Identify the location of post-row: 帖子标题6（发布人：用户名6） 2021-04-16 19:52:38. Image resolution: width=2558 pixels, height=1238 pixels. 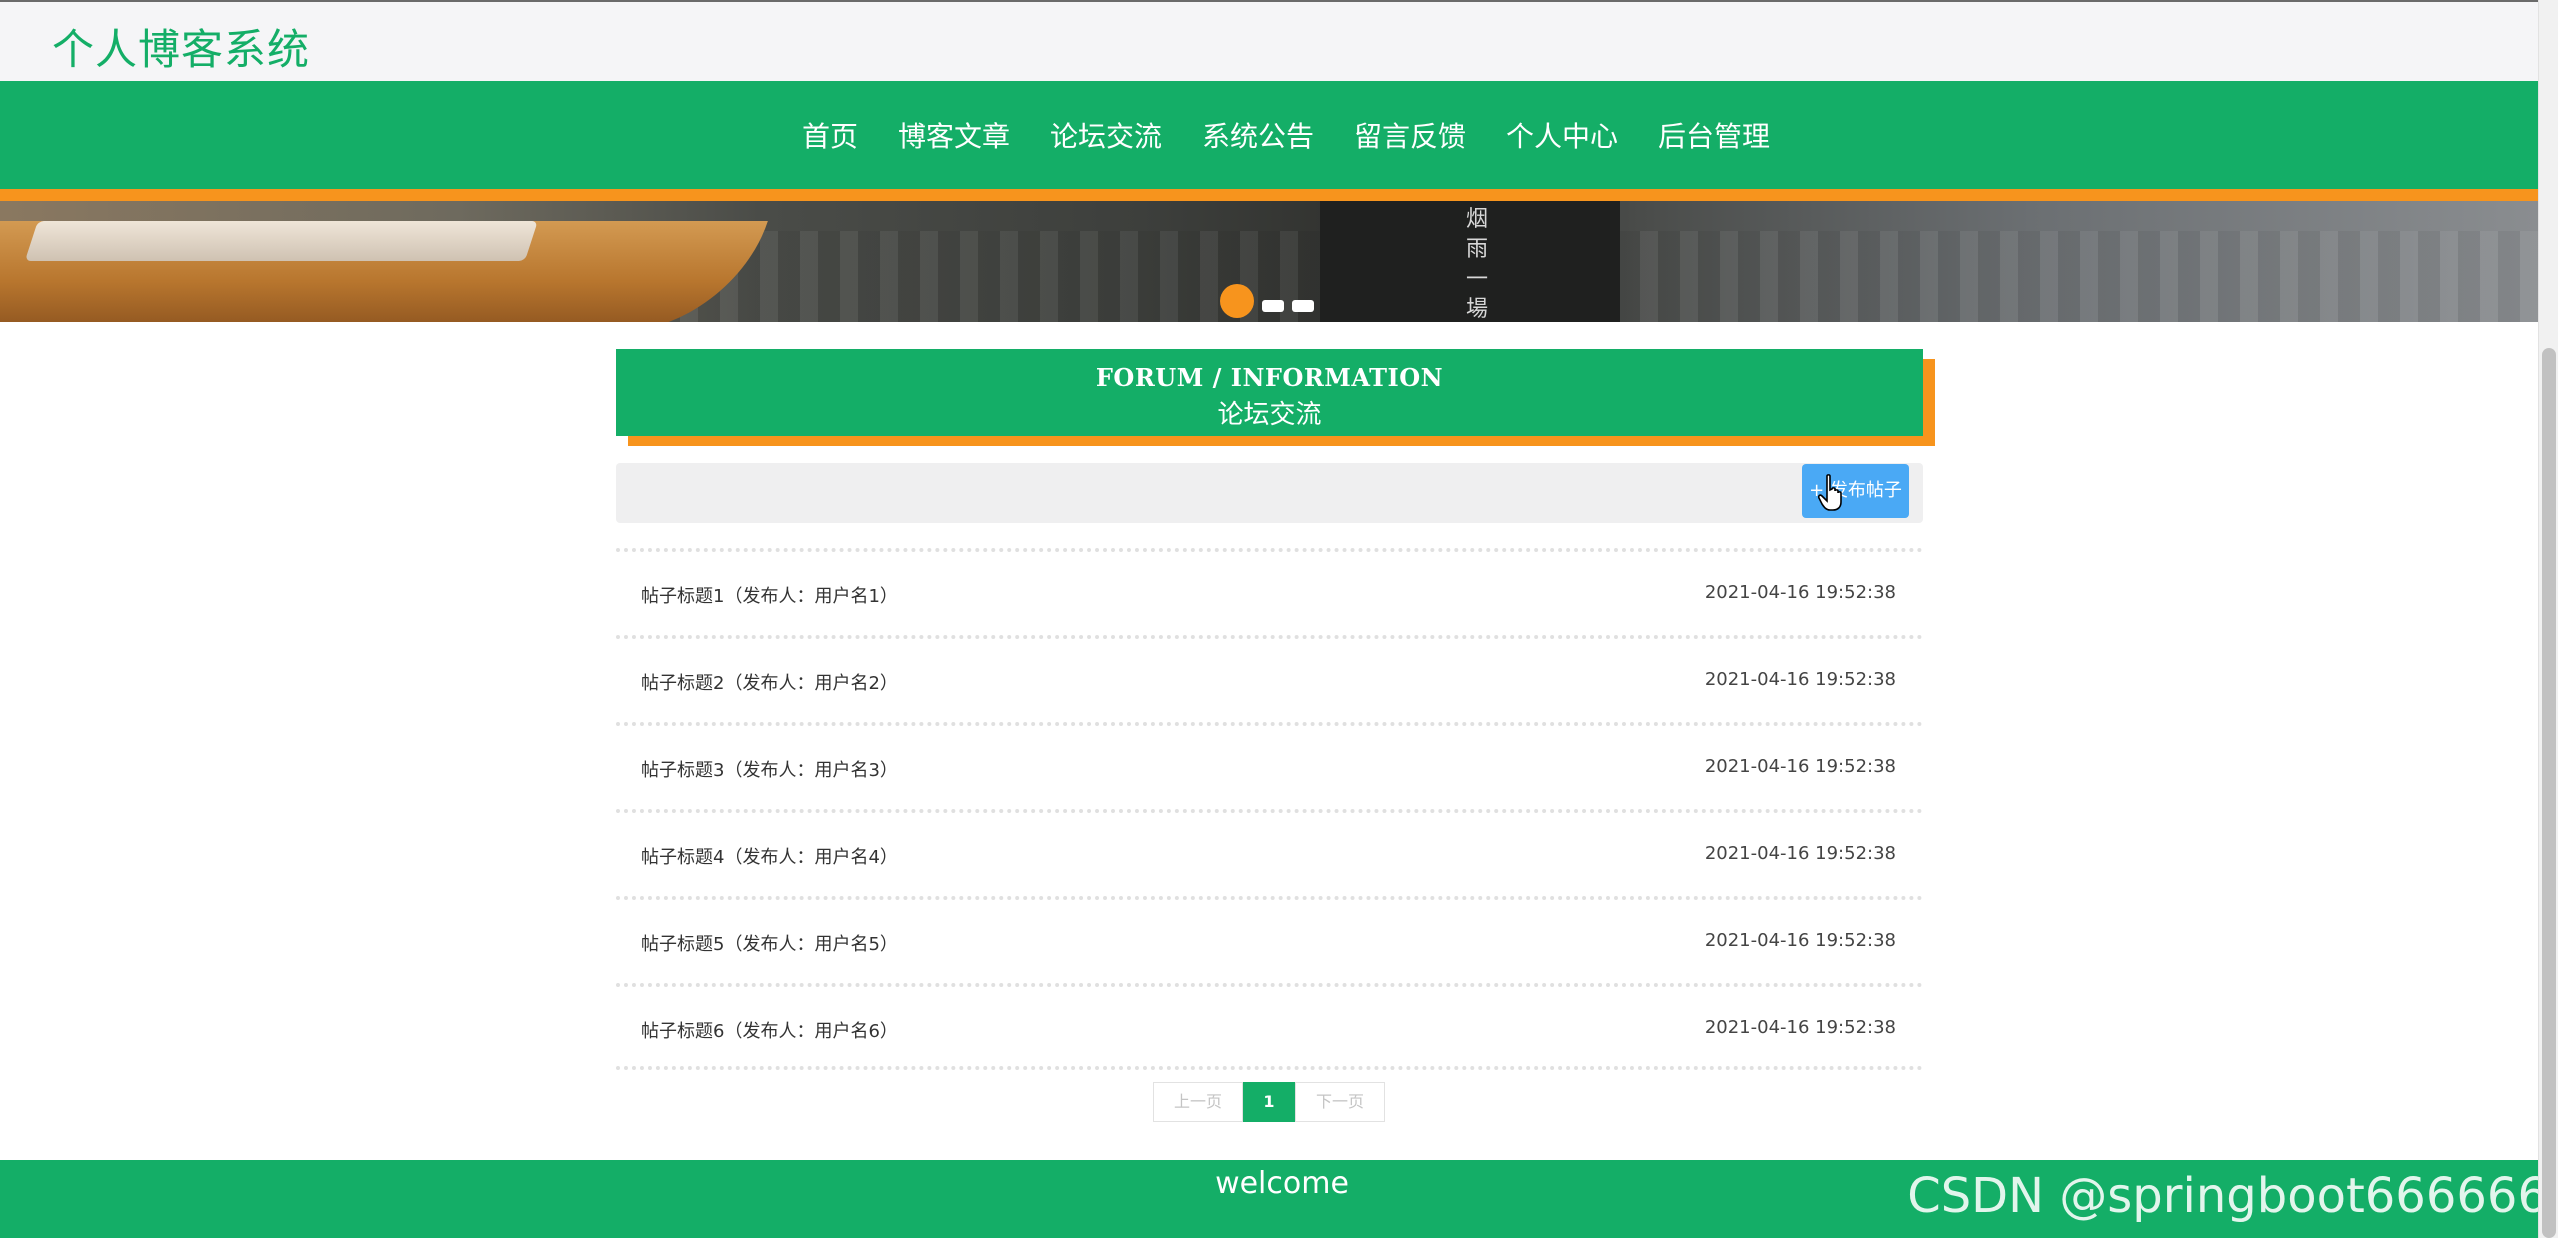
(1269, 1026).